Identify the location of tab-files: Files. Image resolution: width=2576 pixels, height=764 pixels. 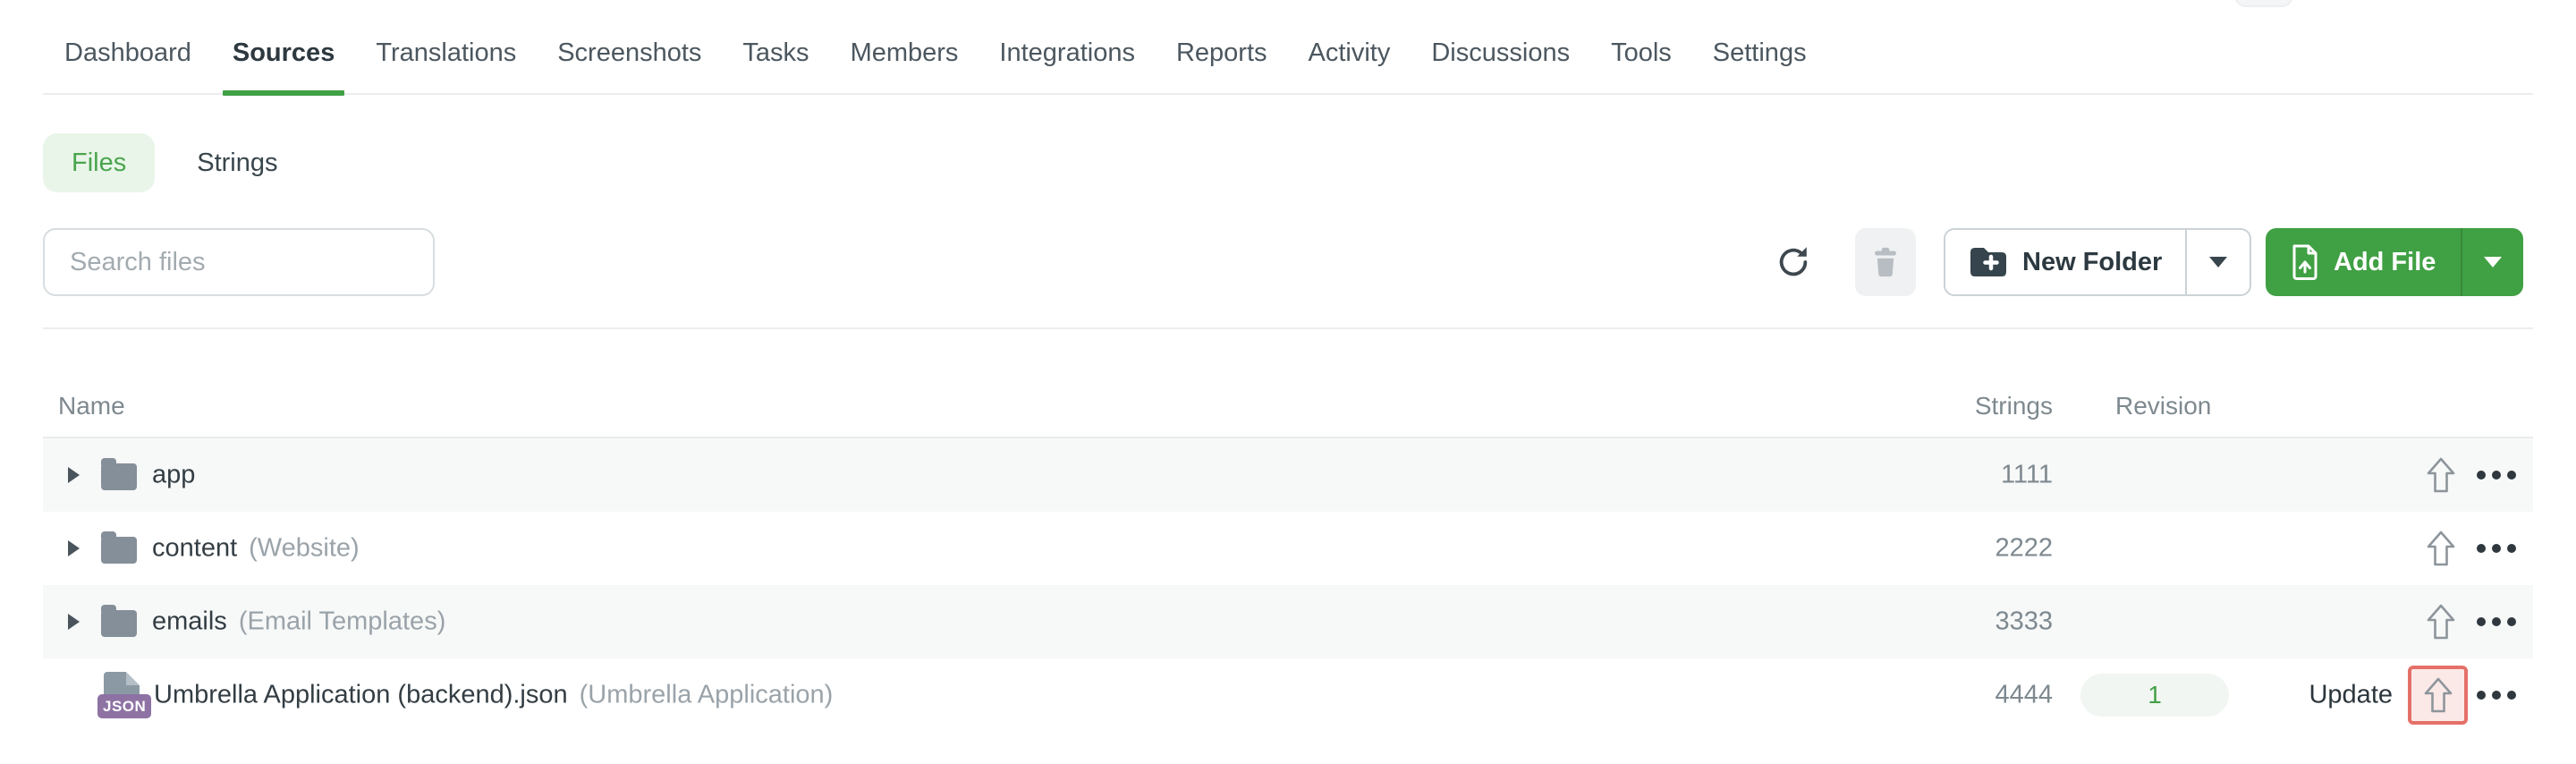
(99, 162).